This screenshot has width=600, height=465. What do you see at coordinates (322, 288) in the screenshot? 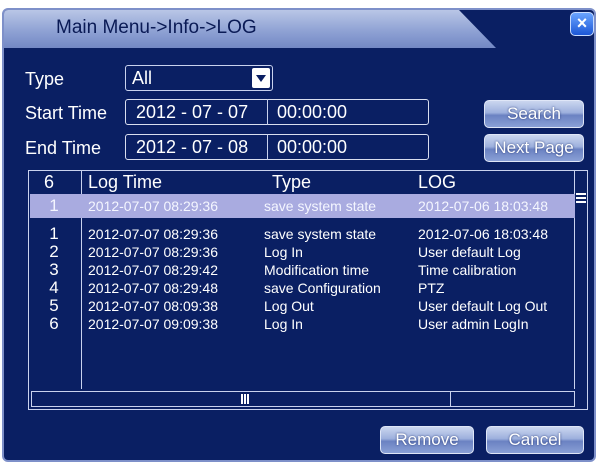
I see `row-type: save Configuration` at bounding box center [322, 288].